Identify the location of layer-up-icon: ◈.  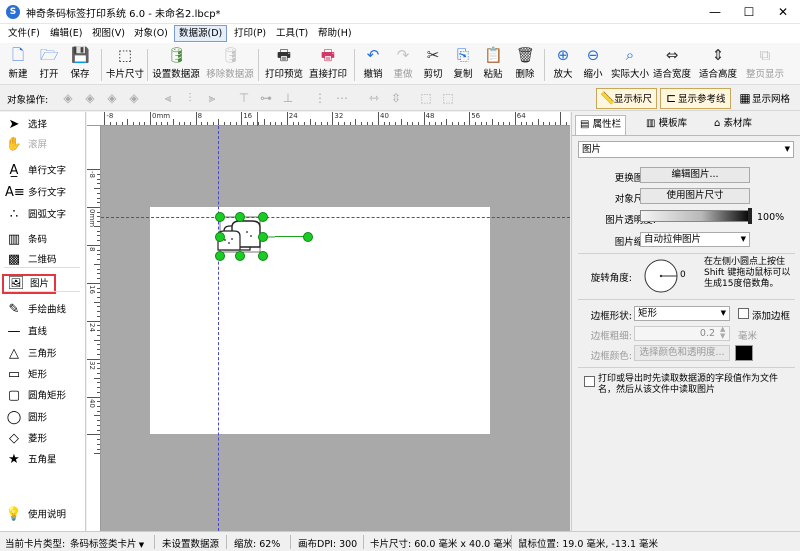
(90, 98).